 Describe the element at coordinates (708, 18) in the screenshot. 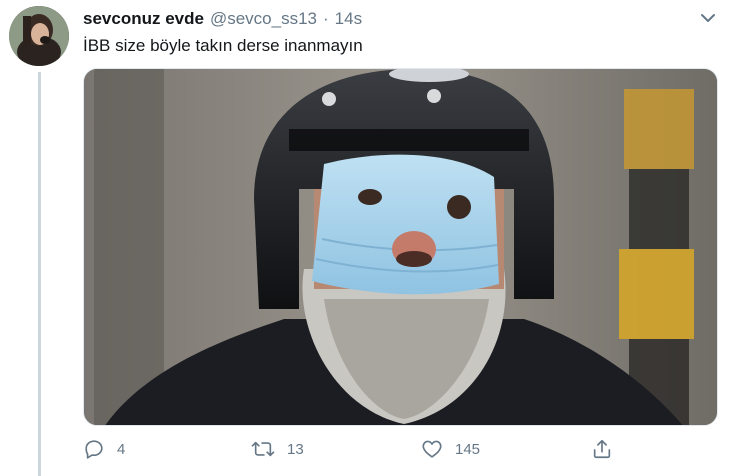

I see `chevron-down-icon` at that location.